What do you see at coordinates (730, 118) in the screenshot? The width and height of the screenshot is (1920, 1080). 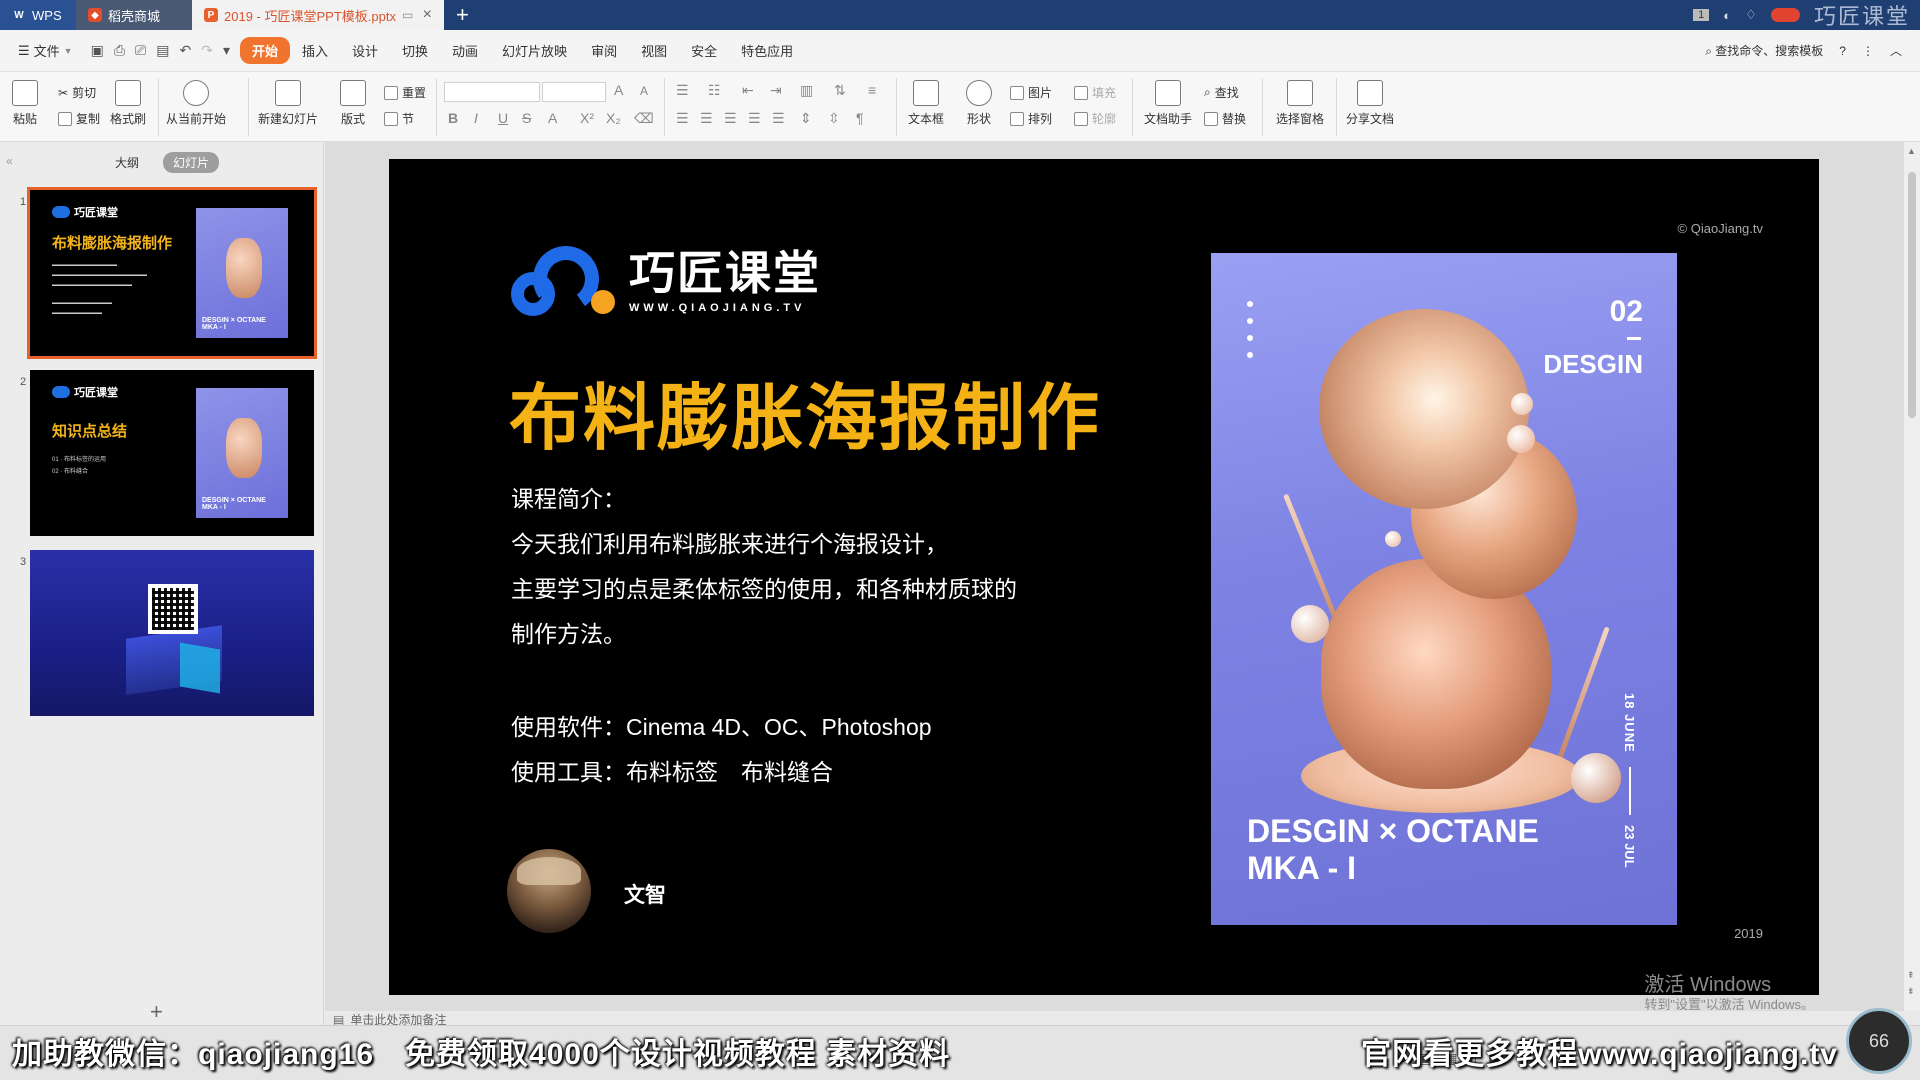 I see `align-right-icon: ☰` at bounding box center [730, 118].